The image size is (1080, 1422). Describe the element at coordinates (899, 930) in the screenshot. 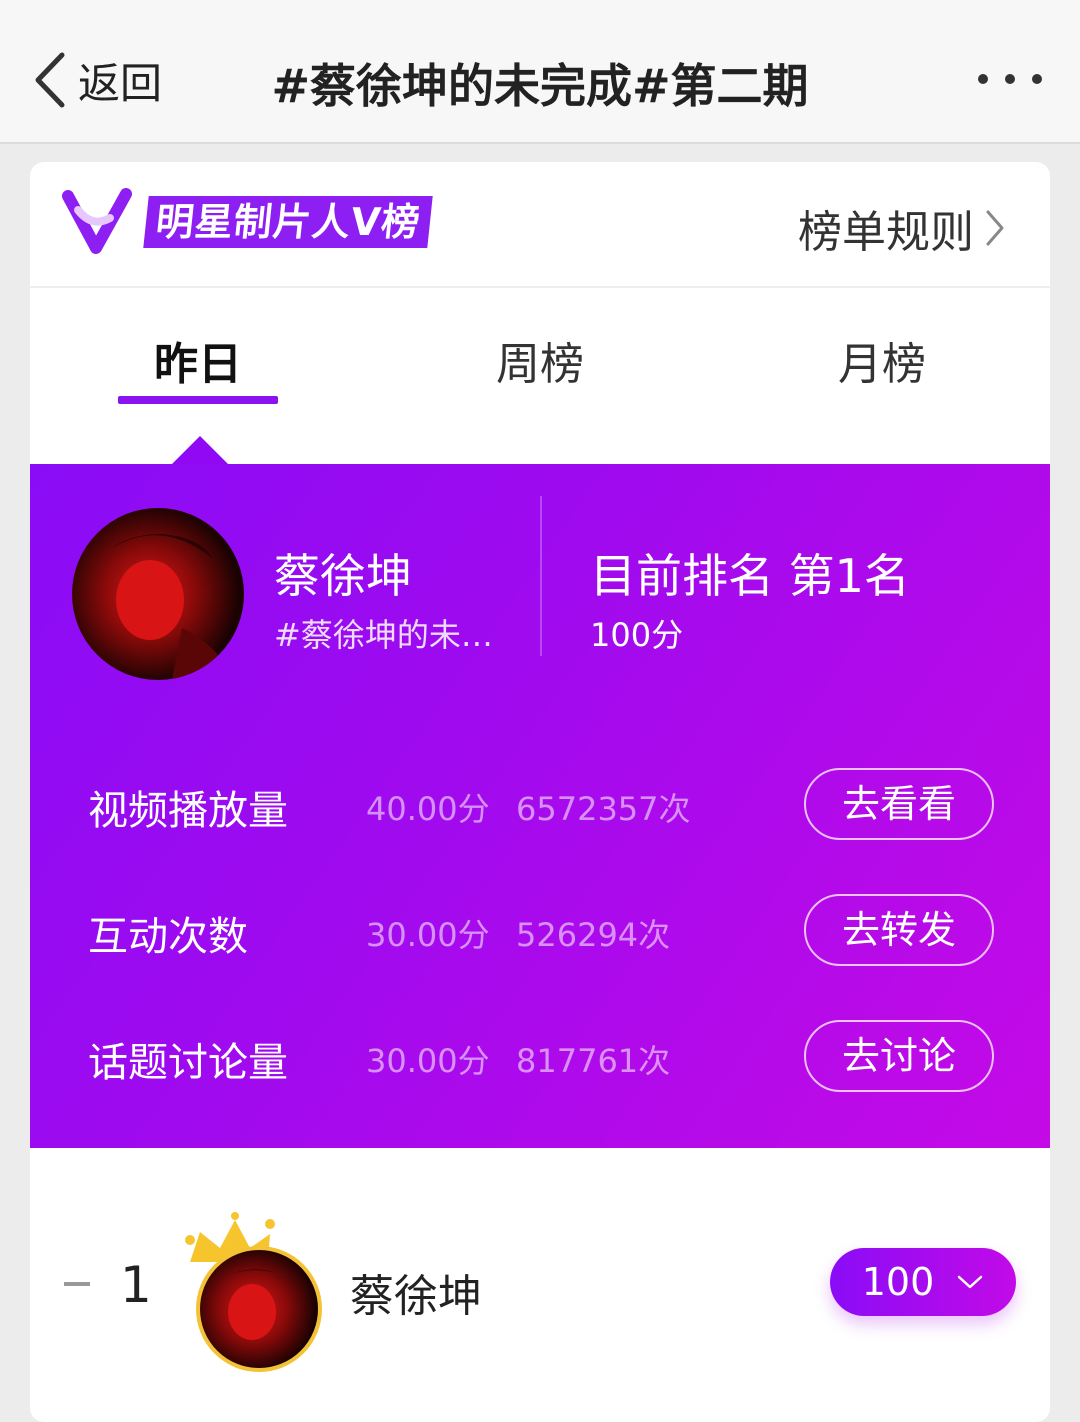

I see `repost-button: 去转发` at that location.